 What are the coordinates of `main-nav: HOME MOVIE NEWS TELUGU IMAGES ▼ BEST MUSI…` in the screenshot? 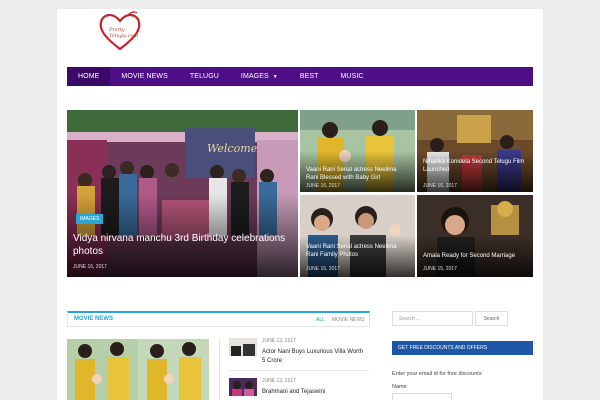 It's located at (300, 76).